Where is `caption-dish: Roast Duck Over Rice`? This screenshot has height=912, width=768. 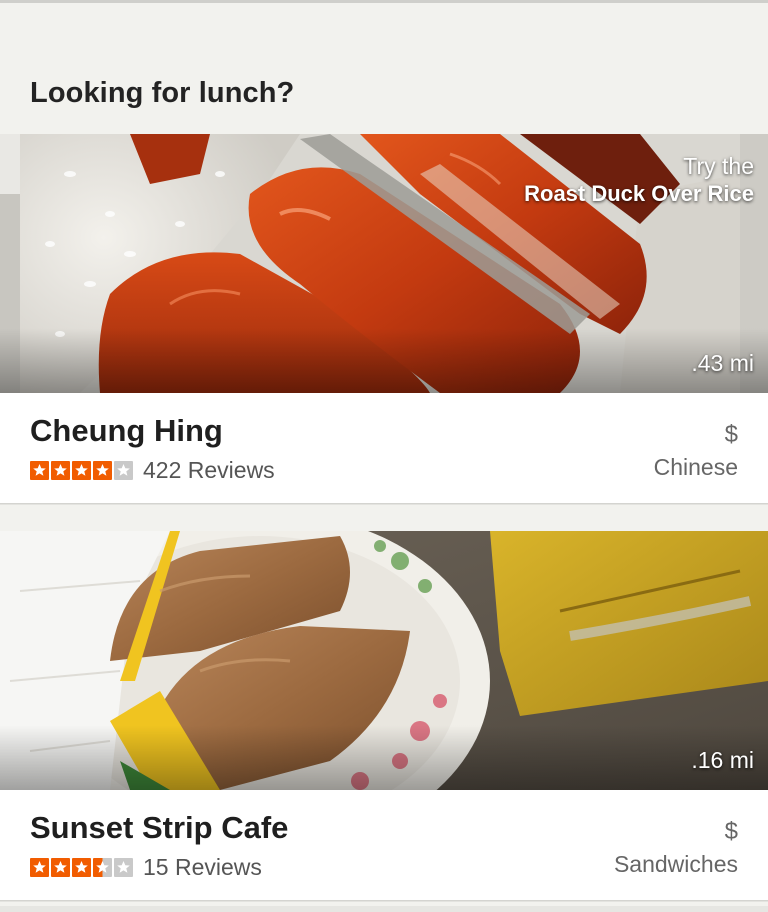
caption-dish: Roast Duck Over Rice is located at coordinates (639, 193).